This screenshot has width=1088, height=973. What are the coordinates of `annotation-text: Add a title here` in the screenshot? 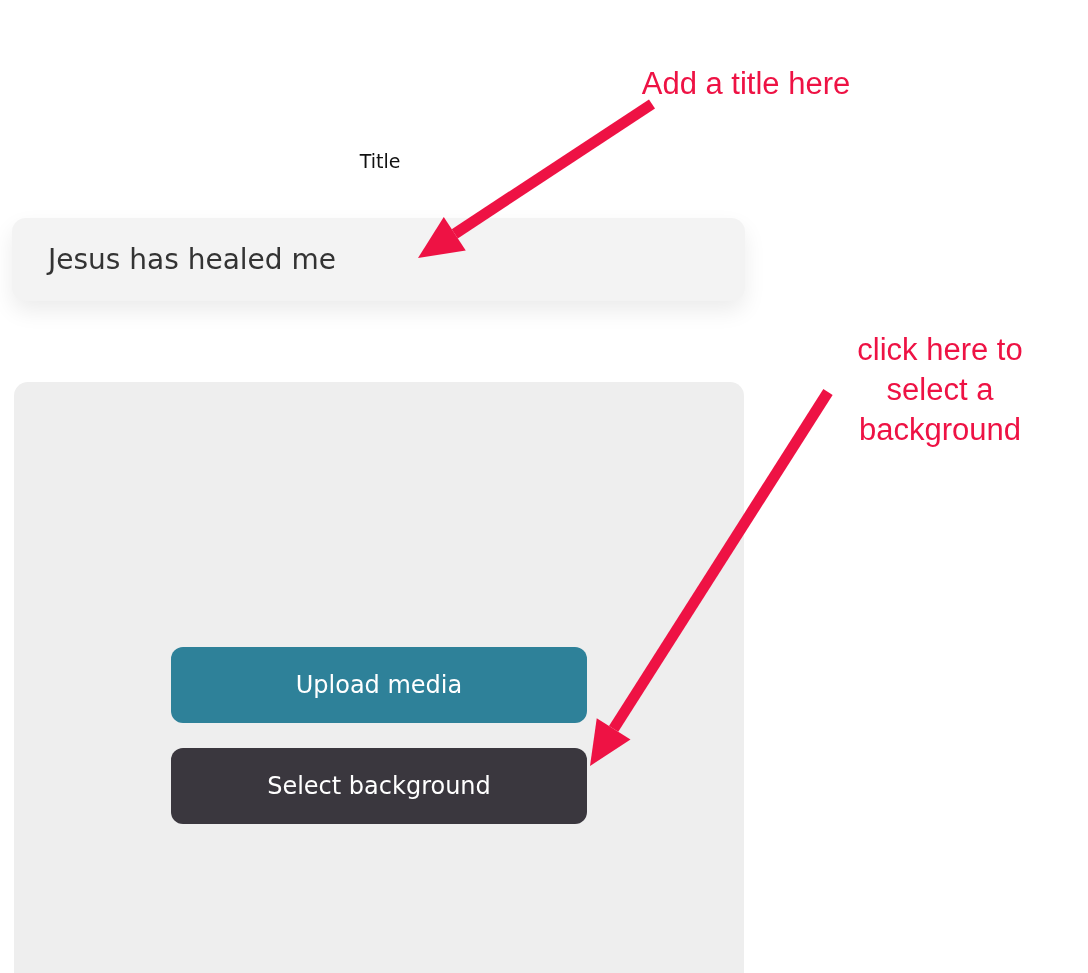 It's located at (746, 84).